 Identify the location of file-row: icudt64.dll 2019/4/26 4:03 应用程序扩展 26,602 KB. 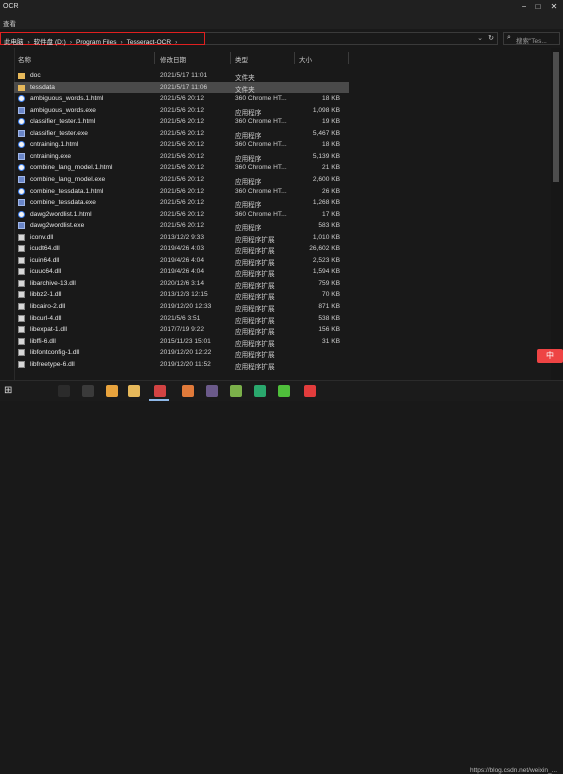
(181, 249).